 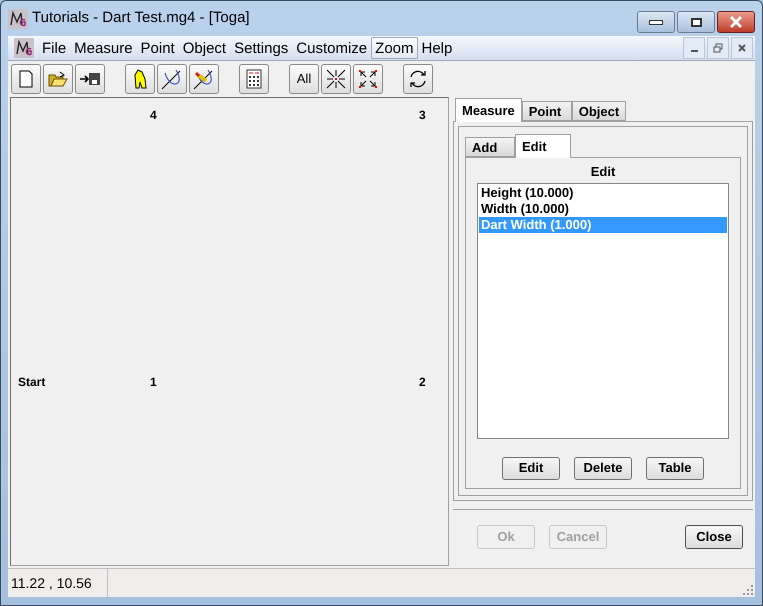 I want to click on refresh-icon, so click(x=418, y=79).